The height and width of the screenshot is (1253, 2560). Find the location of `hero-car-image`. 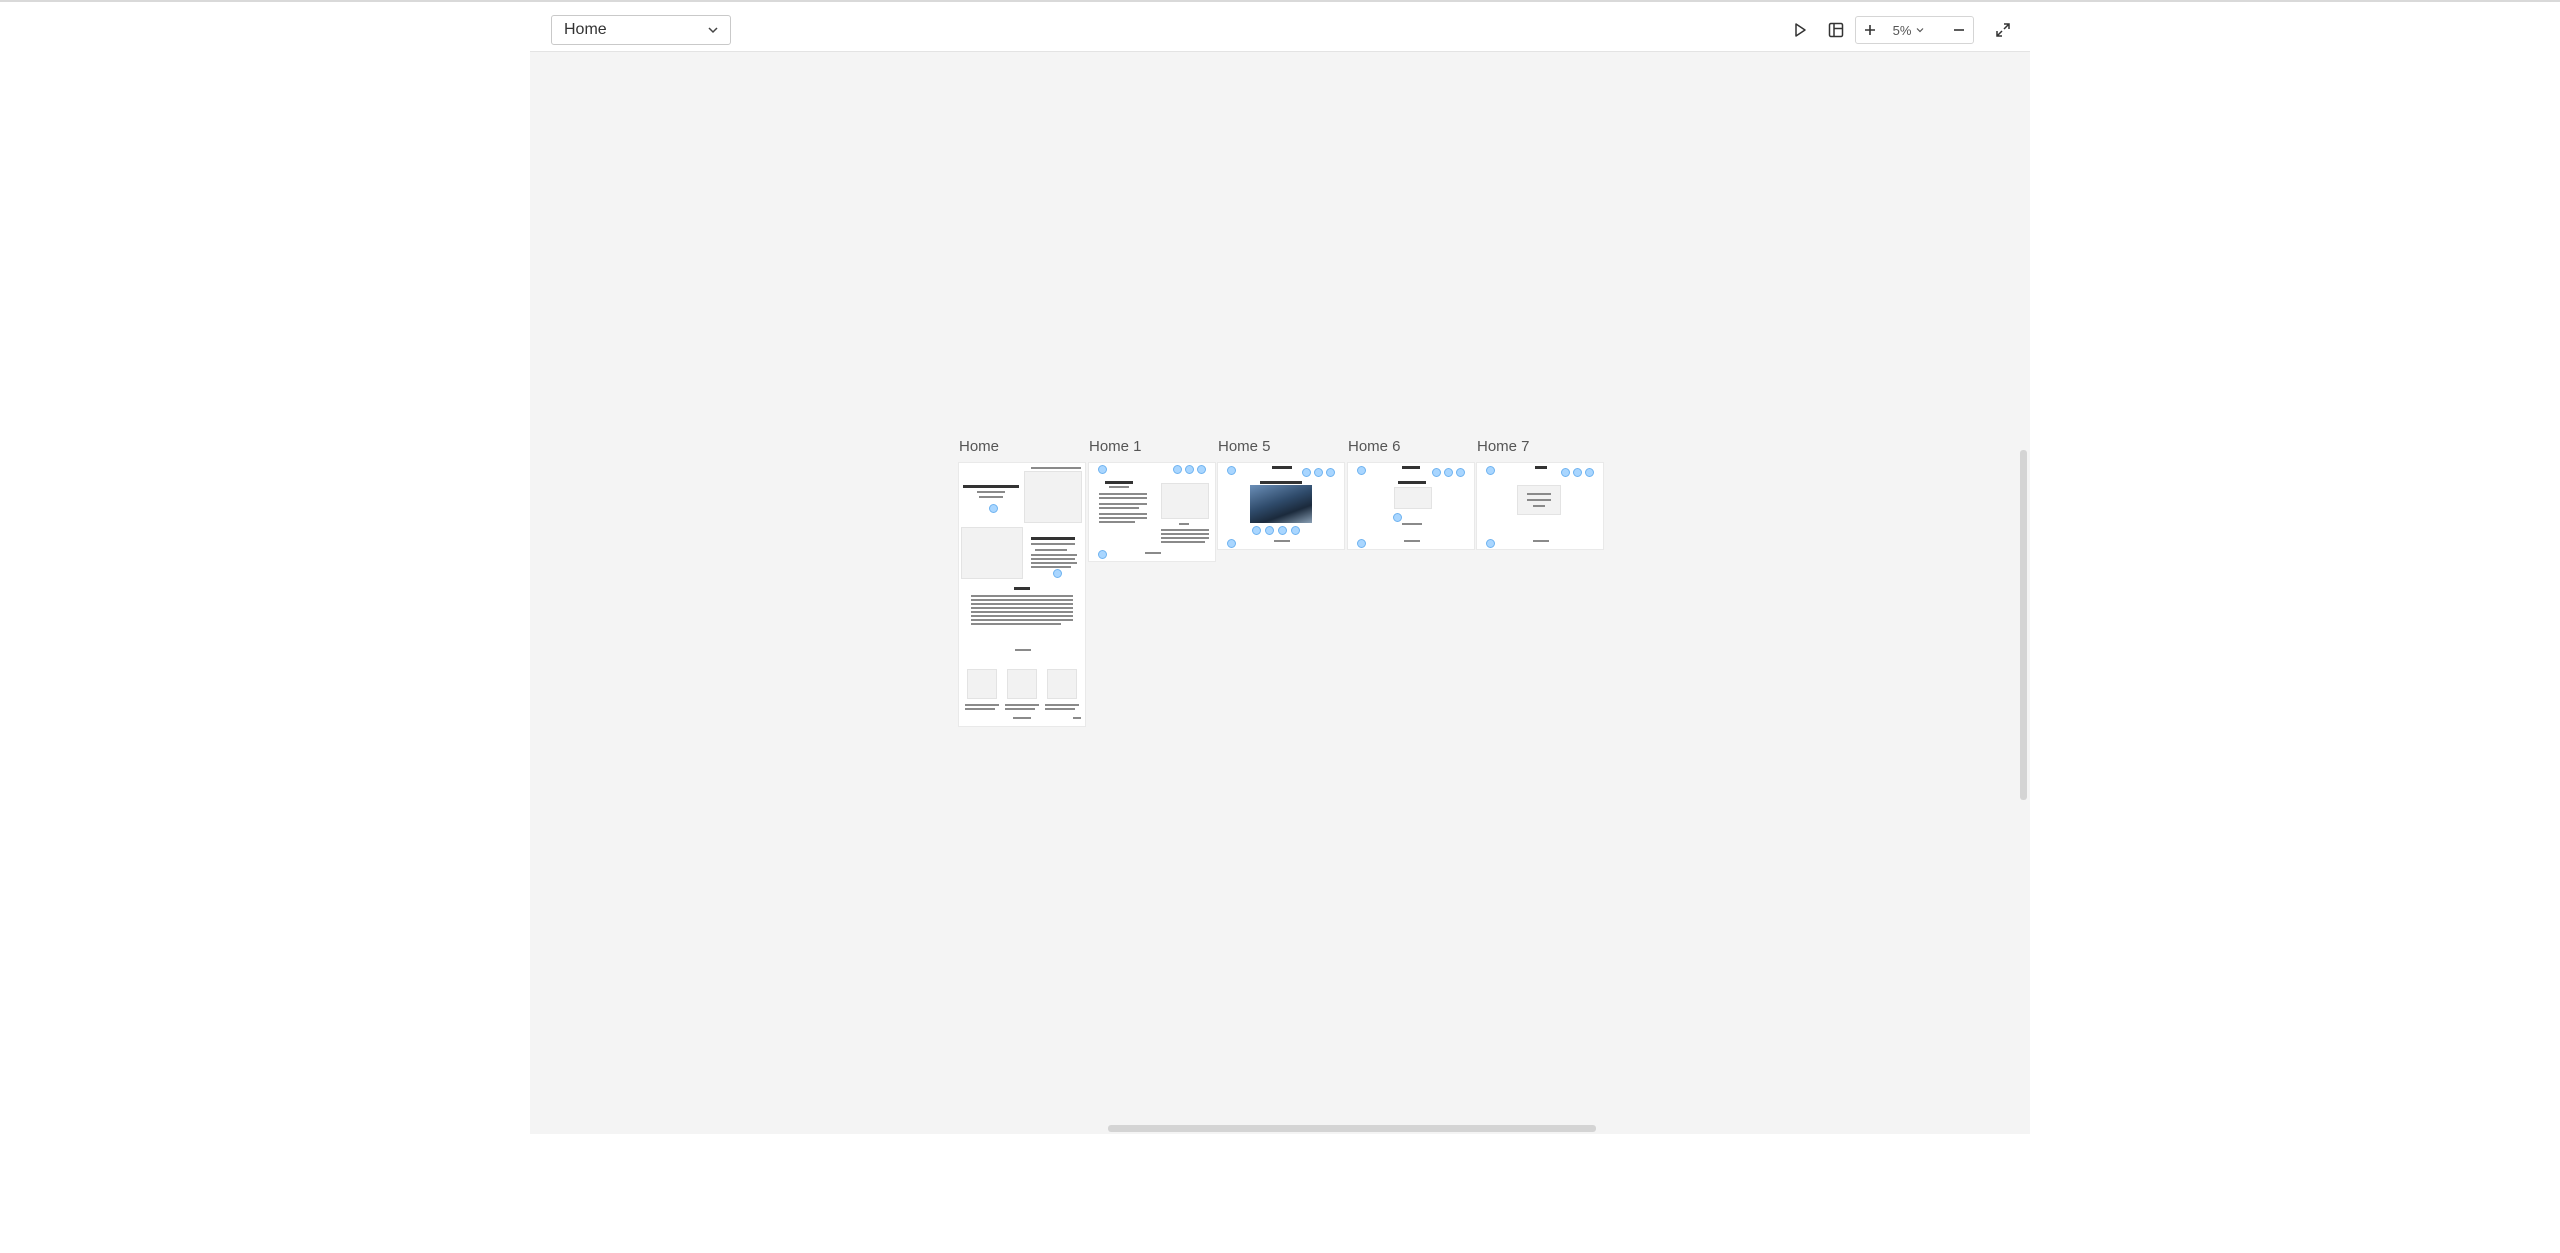

hero-car-image is located at coordinates (1281, 504).